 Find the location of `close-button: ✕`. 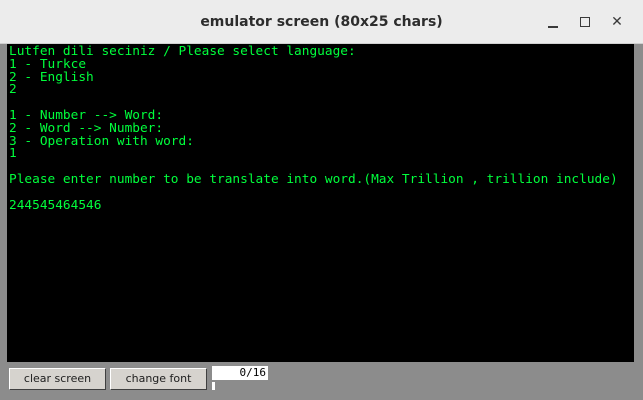

close-button: ✕ is located at coordinates (617, 22).